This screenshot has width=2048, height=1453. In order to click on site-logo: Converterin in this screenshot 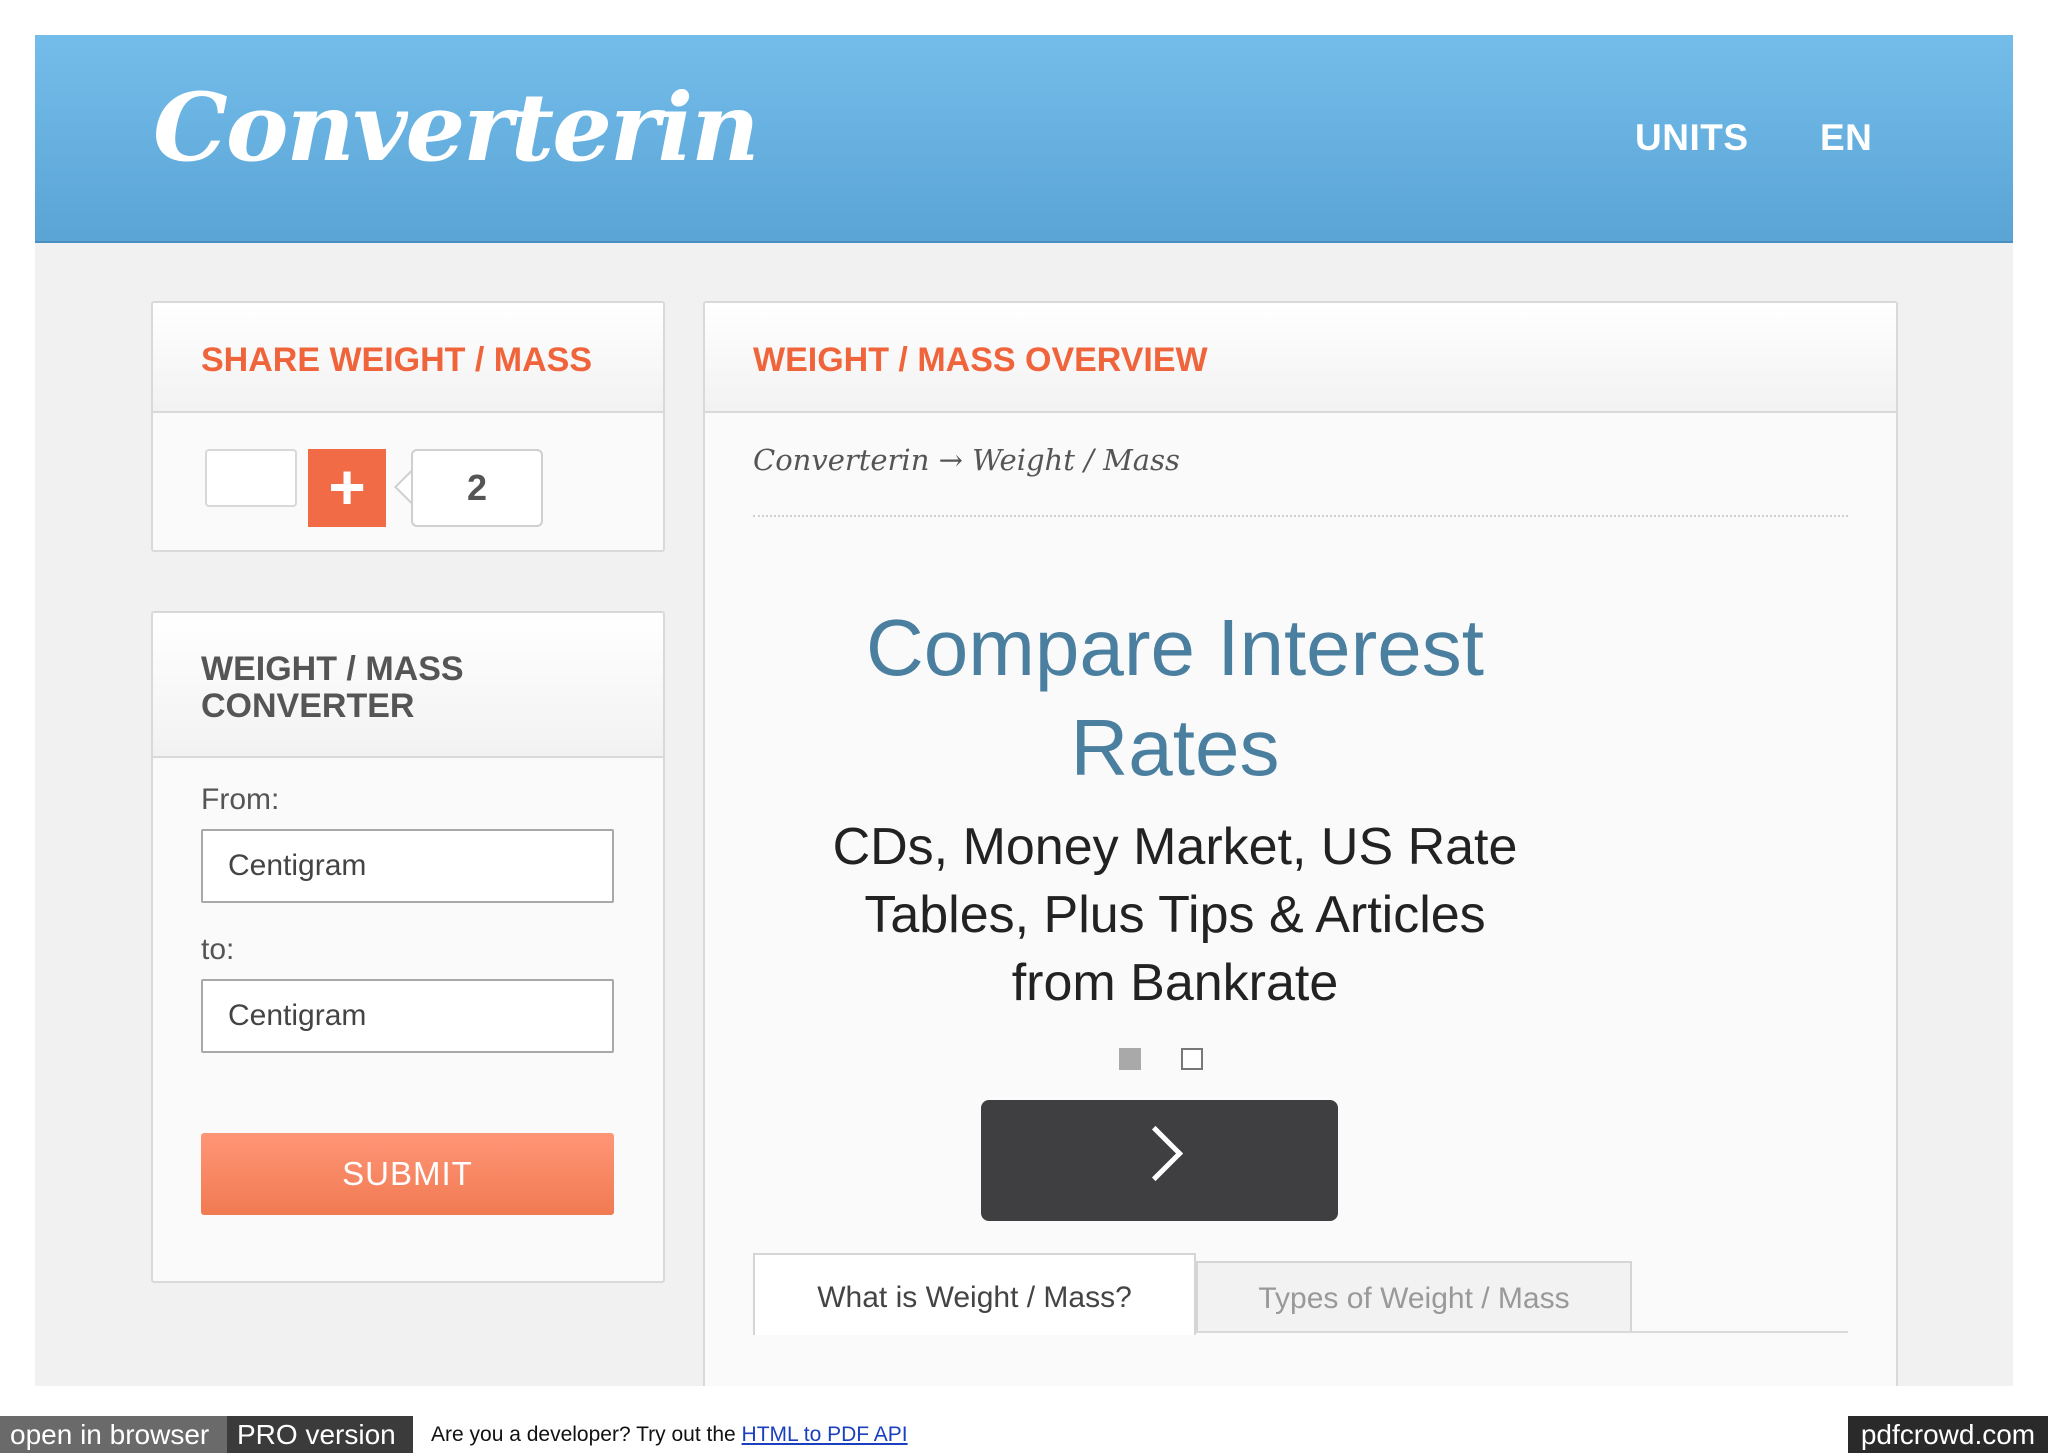, I will do `click(456, 128)`.